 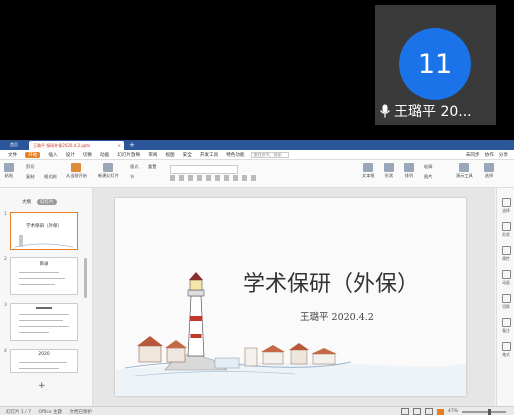 What do you see at coordinates (506, 302) in the screenshot?
I see `right-pane-transition: 切换` at bounding box center [506, 302].